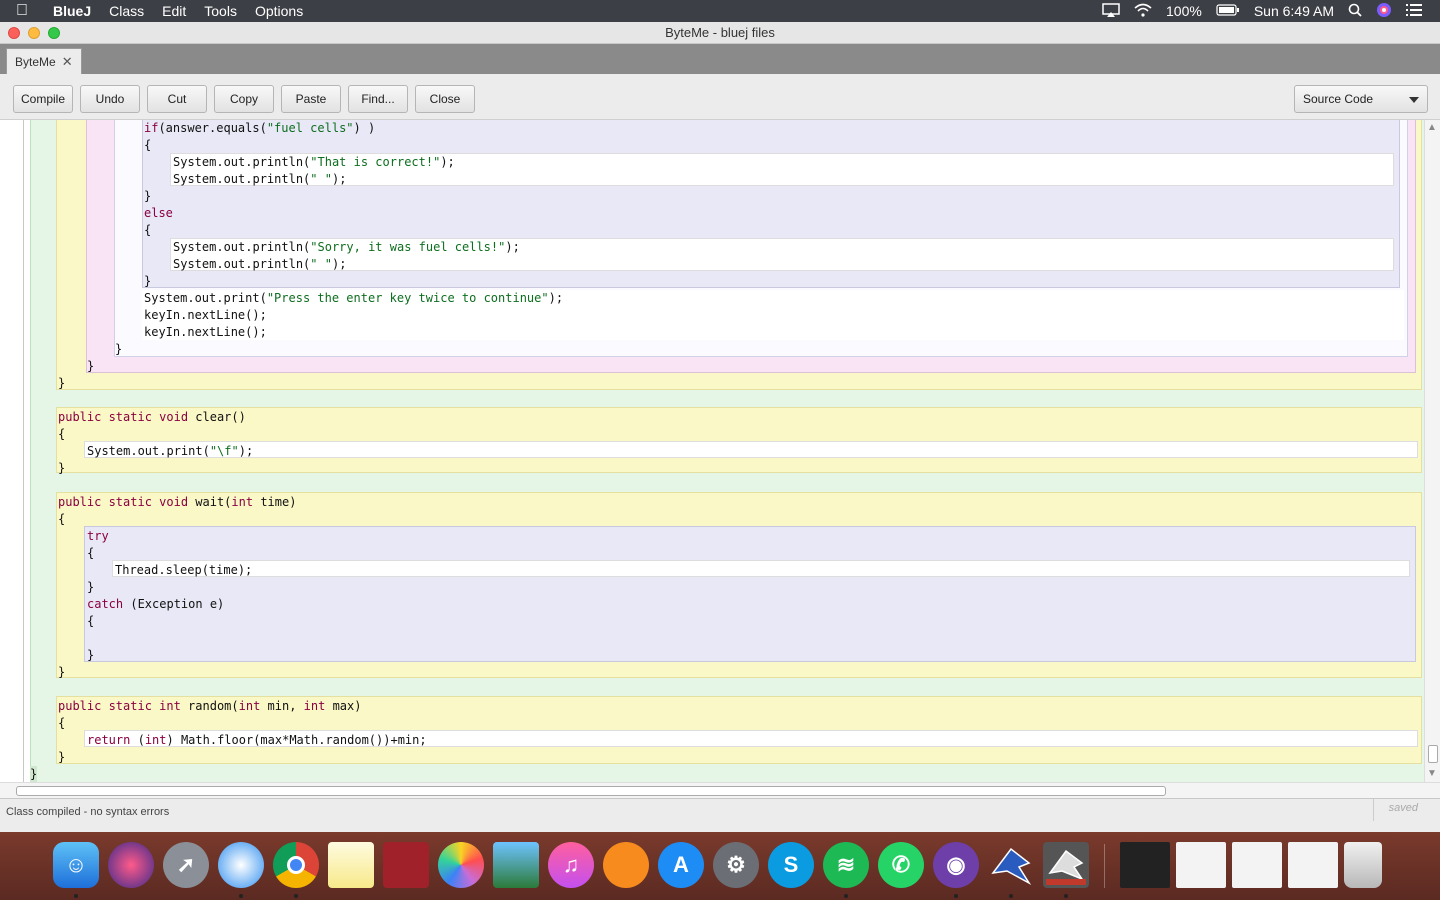 The width and height of the screenshot is (1440, 900). Describe the element at coordinates (220, 11) in the screenshot. I see `menu-tools: Tools` at that location.